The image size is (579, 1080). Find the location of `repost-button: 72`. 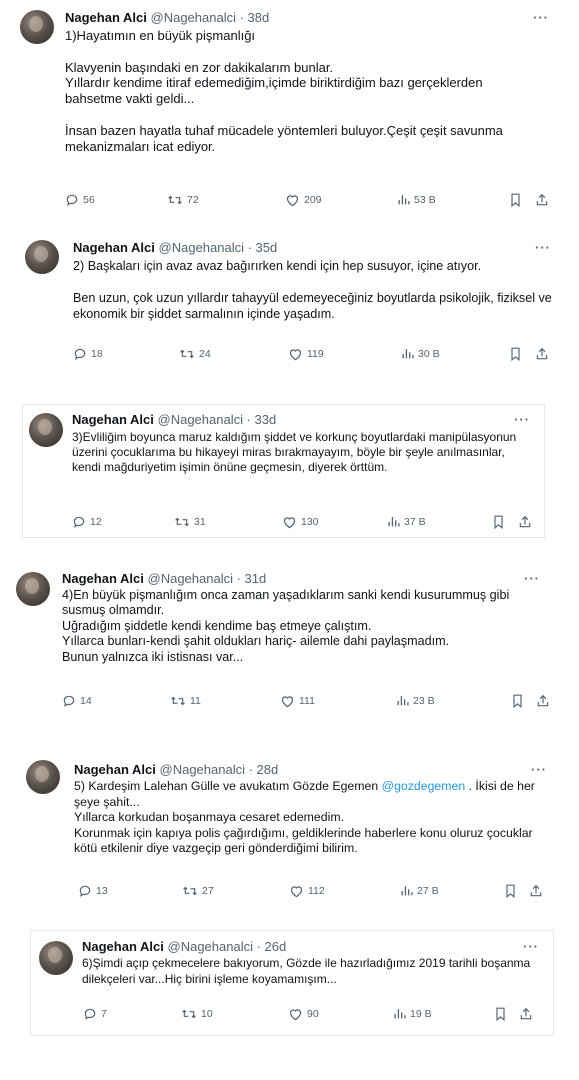

repost-button: 72 is located at coordinates (183, 200).